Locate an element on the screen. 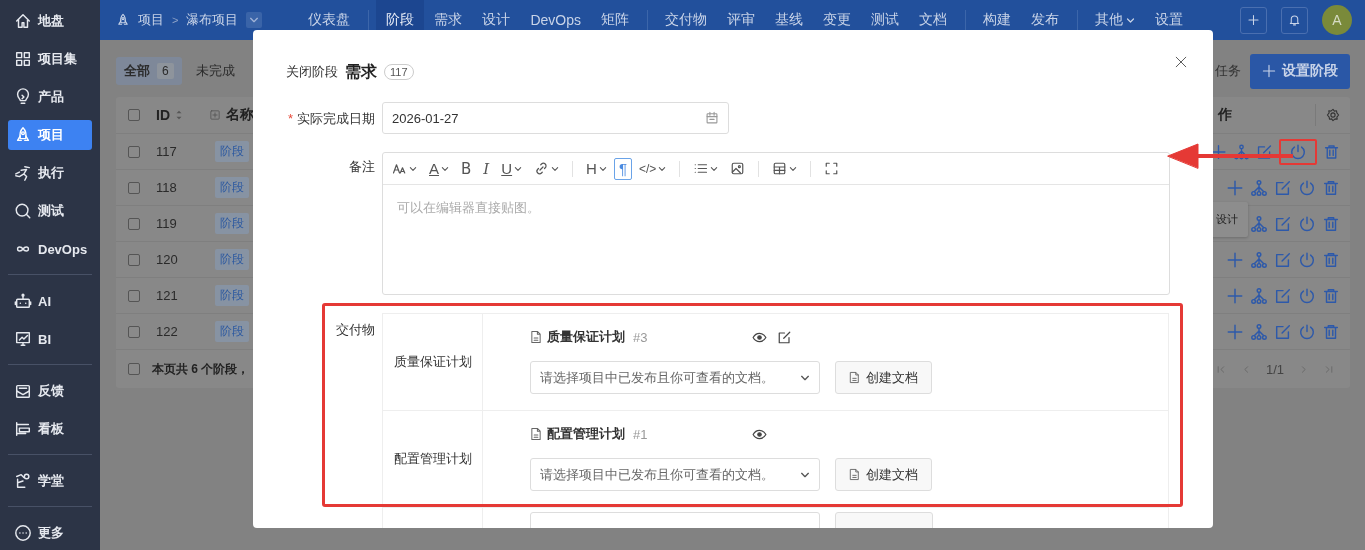 This screenshot has width=1365, height=550. sidebar-item: 项目 is located at coordinates (50, 135).